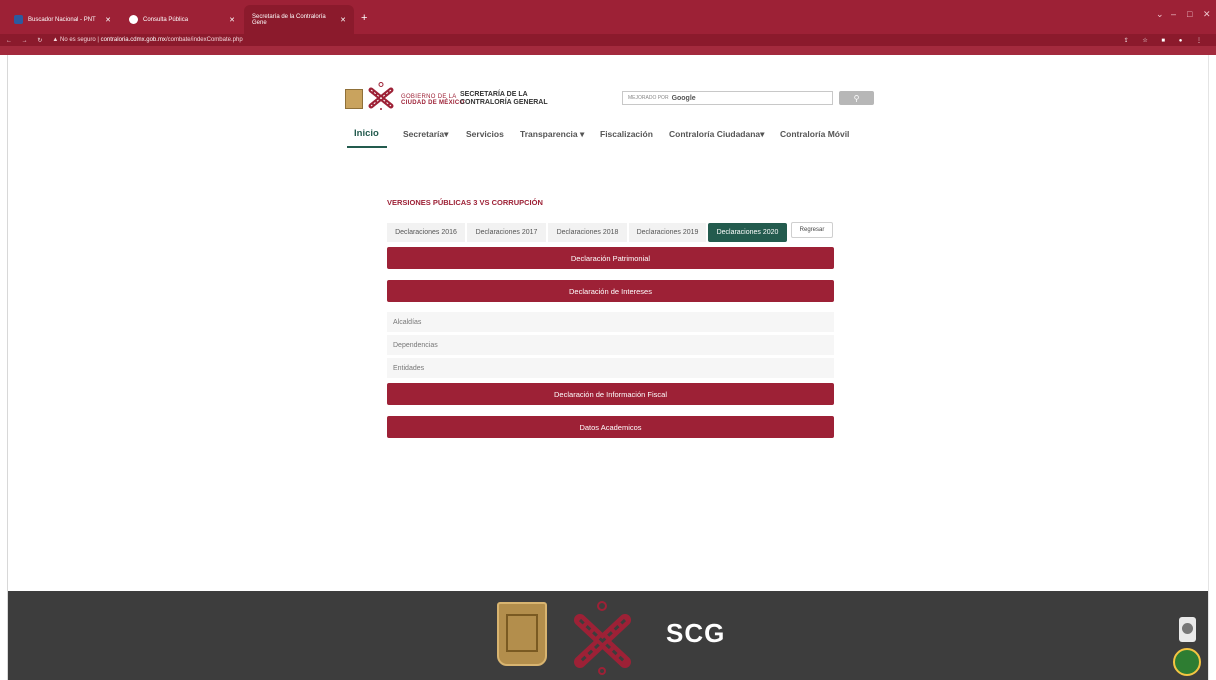  Describe the element at coordinates (608, 50) in the screenshot. I see `bookmarks-bar` at that location.